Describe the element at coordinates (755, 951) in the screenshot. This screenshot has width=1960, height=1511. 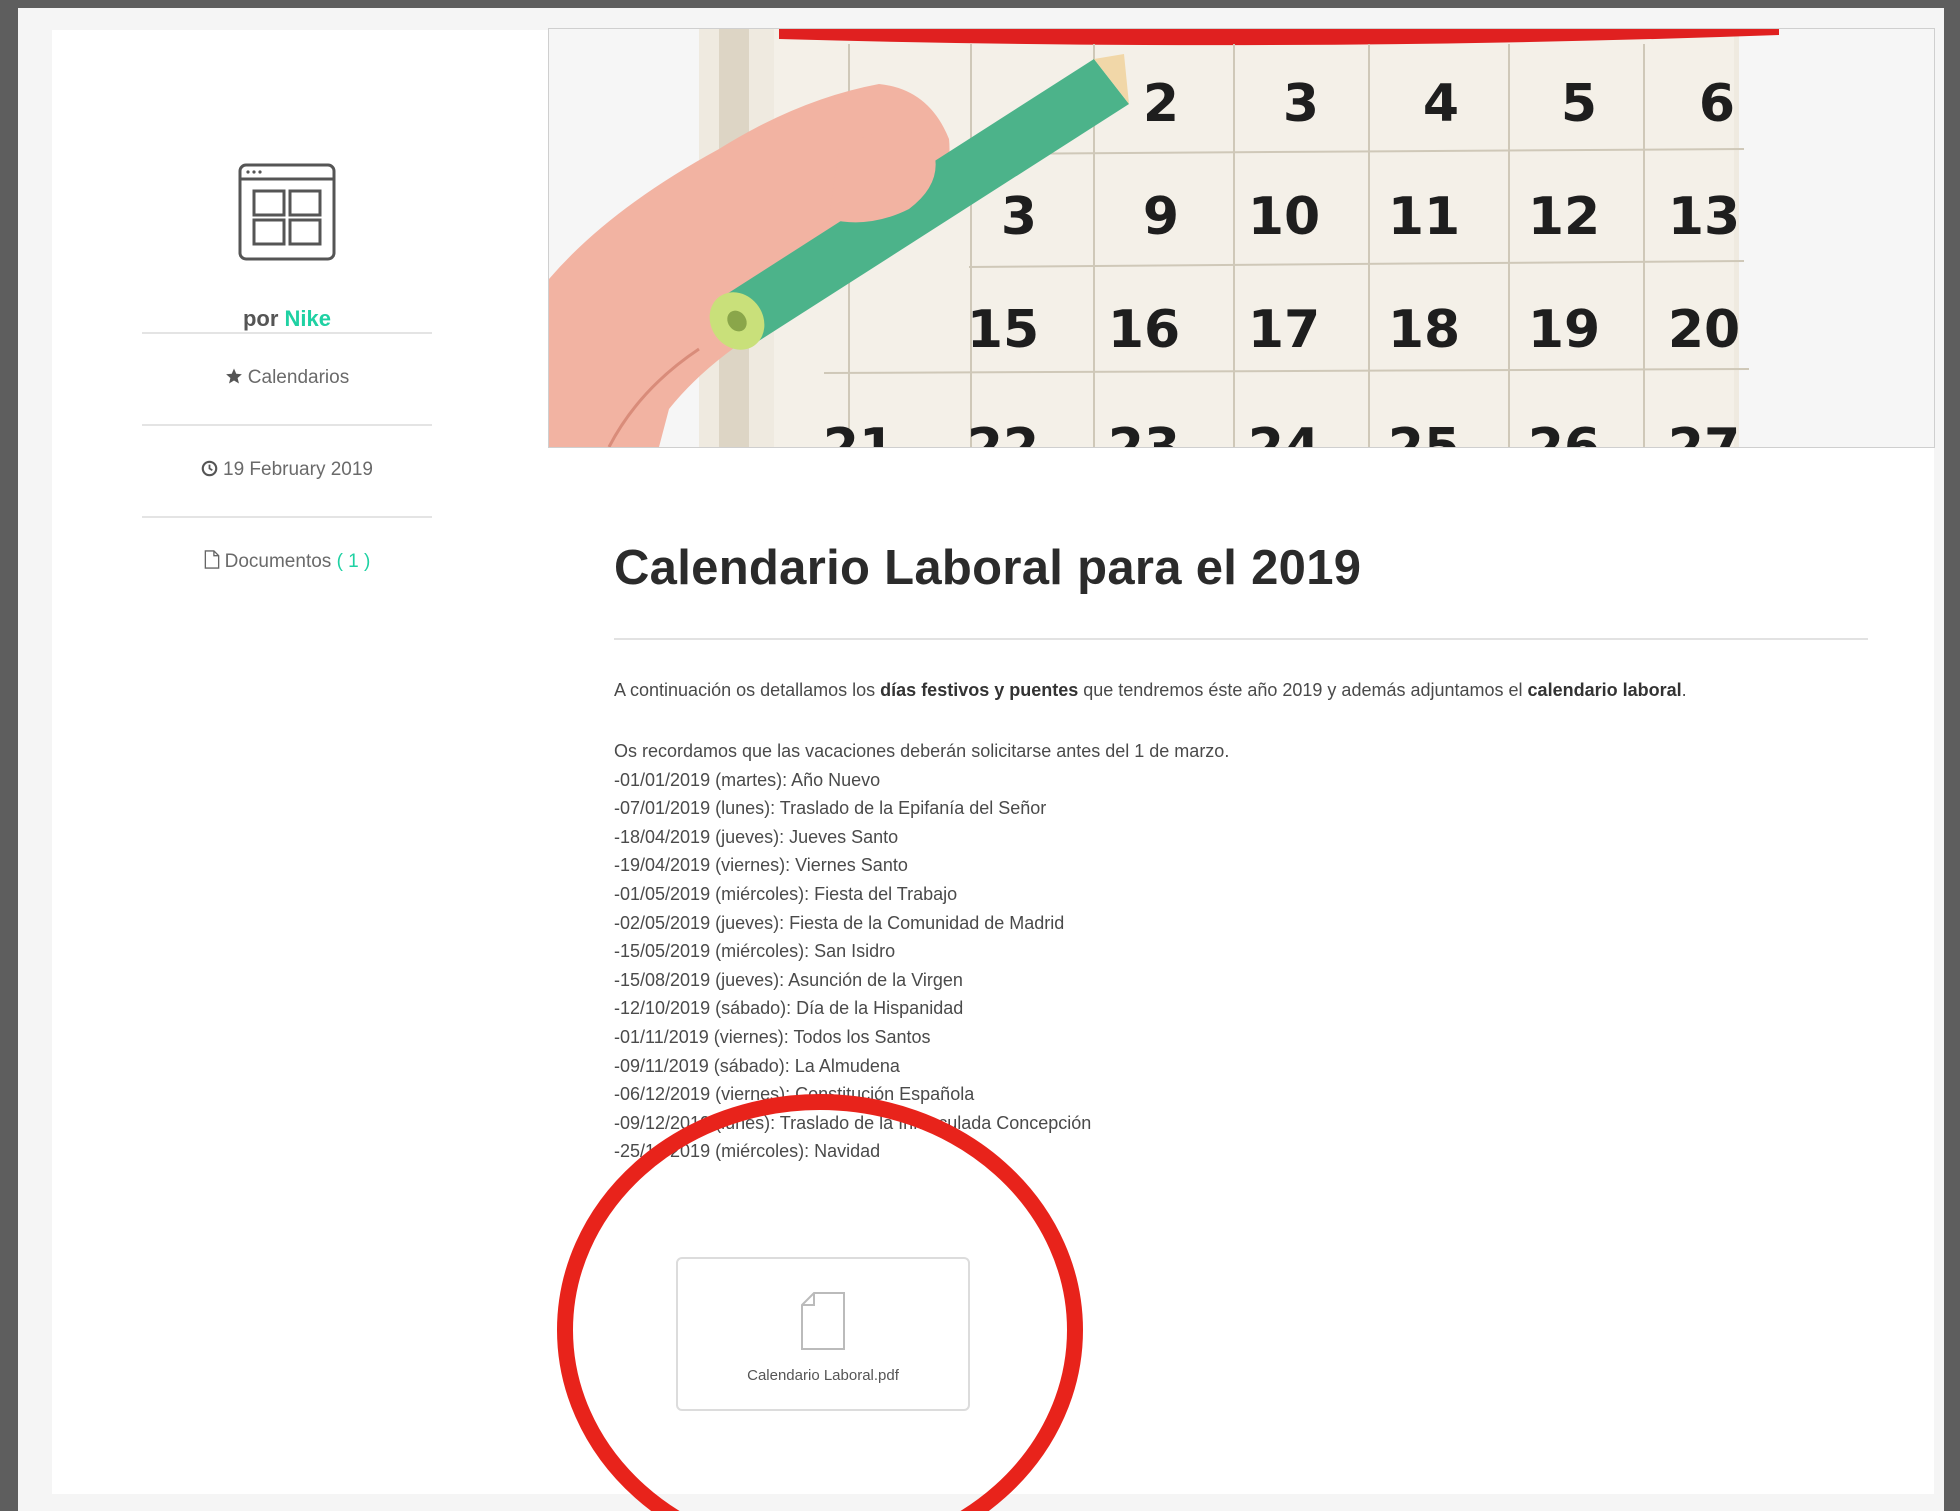
I see `list-item: -15/05/2019 (miércoles): San Isidro` at that location.